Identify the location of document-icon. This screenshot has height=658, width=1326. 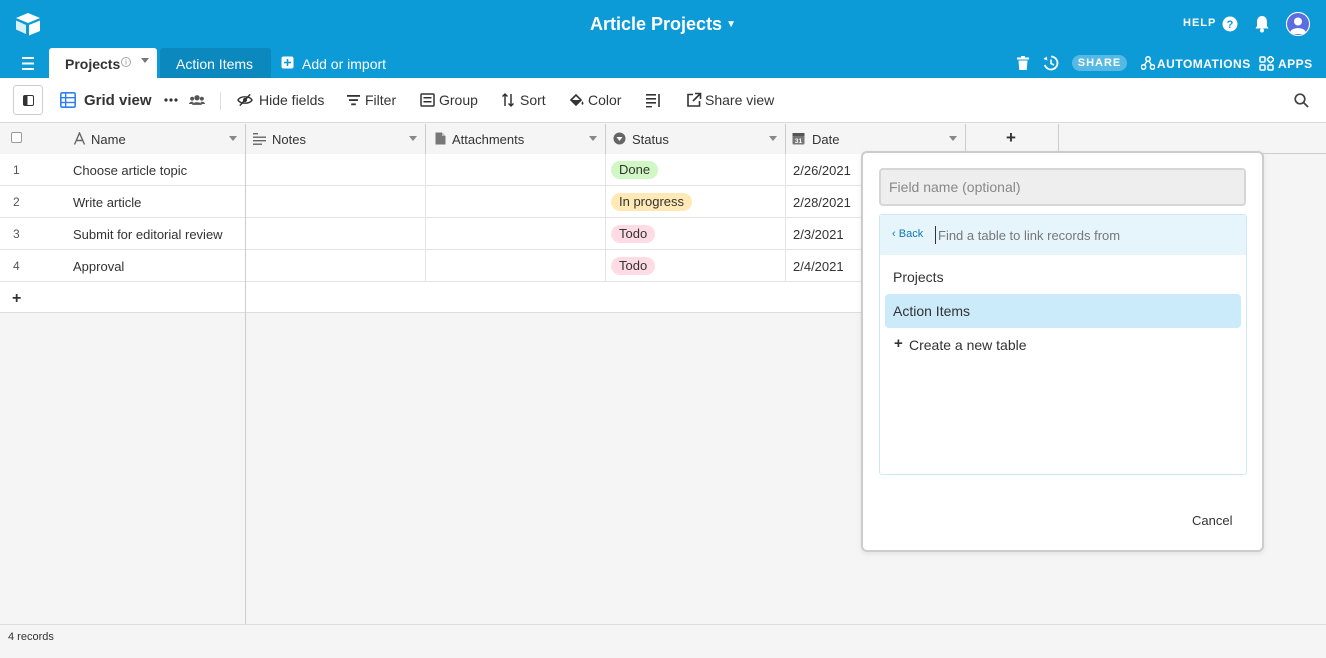
(440, 138).